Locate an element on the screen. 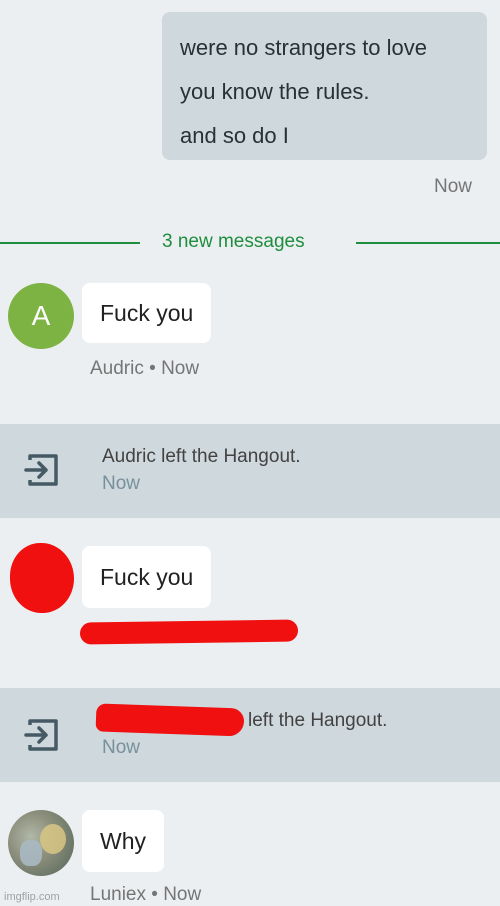 This screenshot has width=500, height=906. avatar-letter: A is located at coordinates (41, 315).